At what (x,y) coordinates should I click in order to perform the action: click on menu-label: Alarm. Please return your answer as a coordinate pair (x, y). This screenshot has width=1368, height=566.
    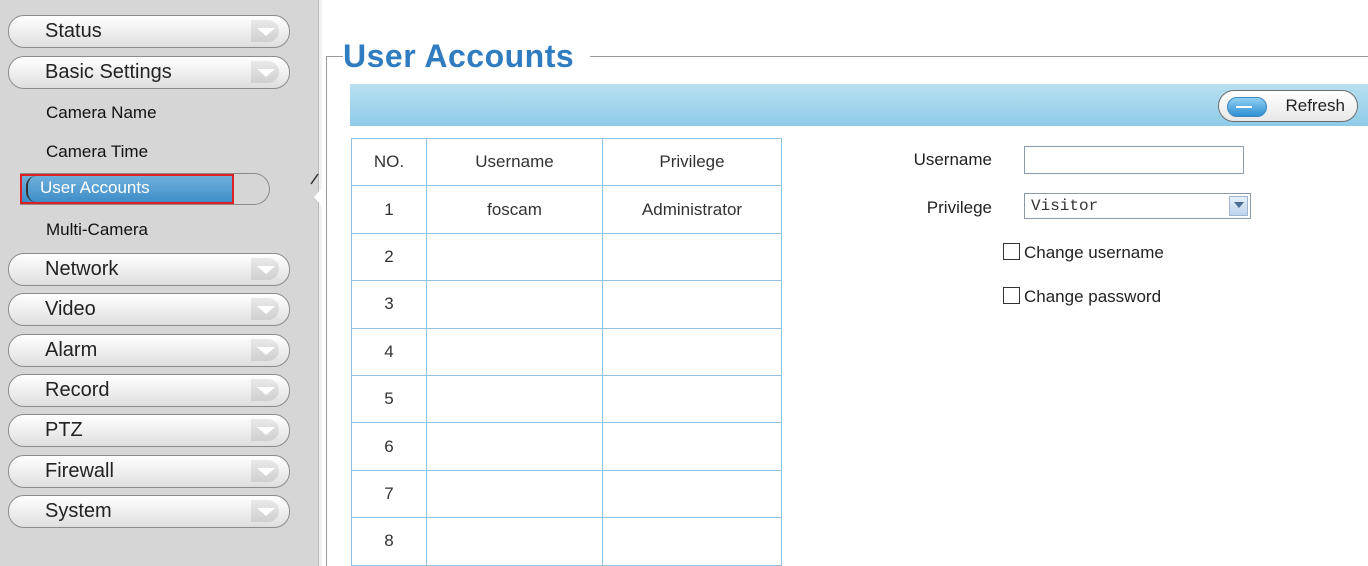
    Looking at the image, I should click on (71, 350).